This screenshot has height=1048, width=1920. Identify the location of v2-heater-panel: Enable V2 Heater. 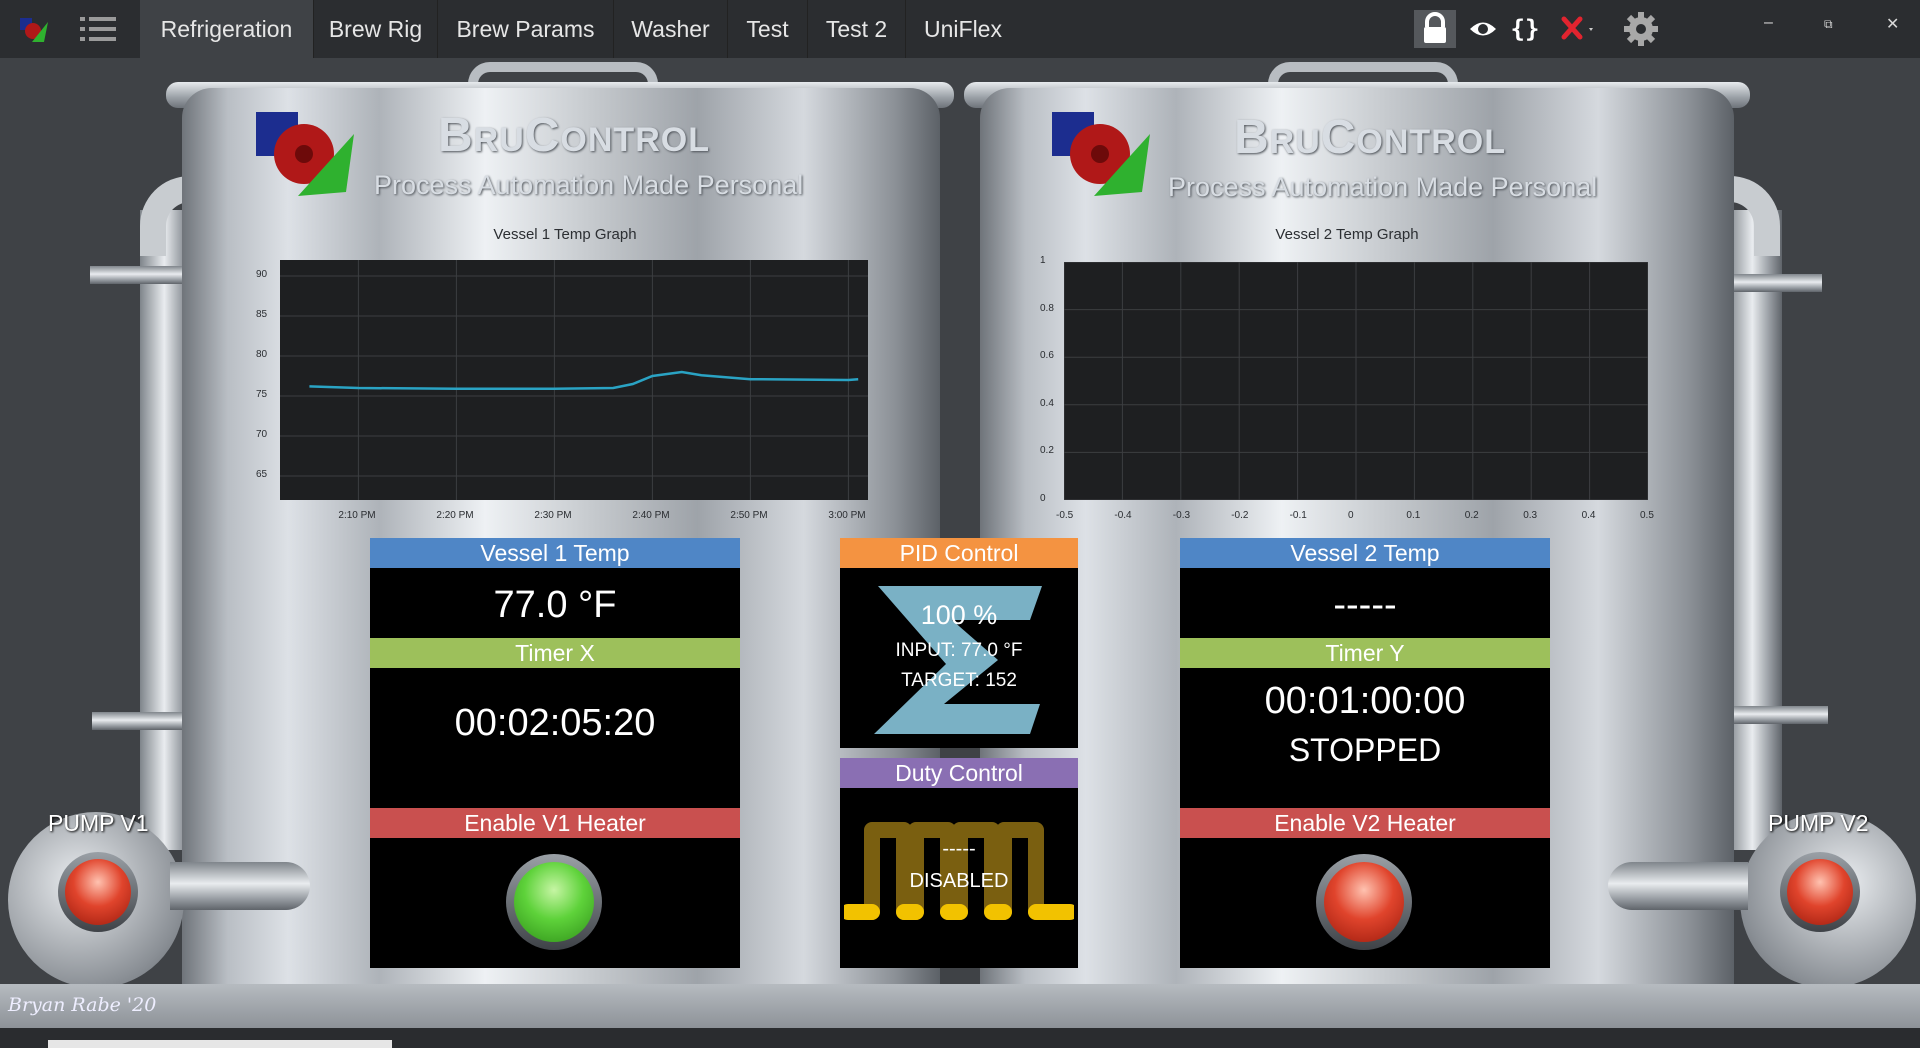
(1365, 888).